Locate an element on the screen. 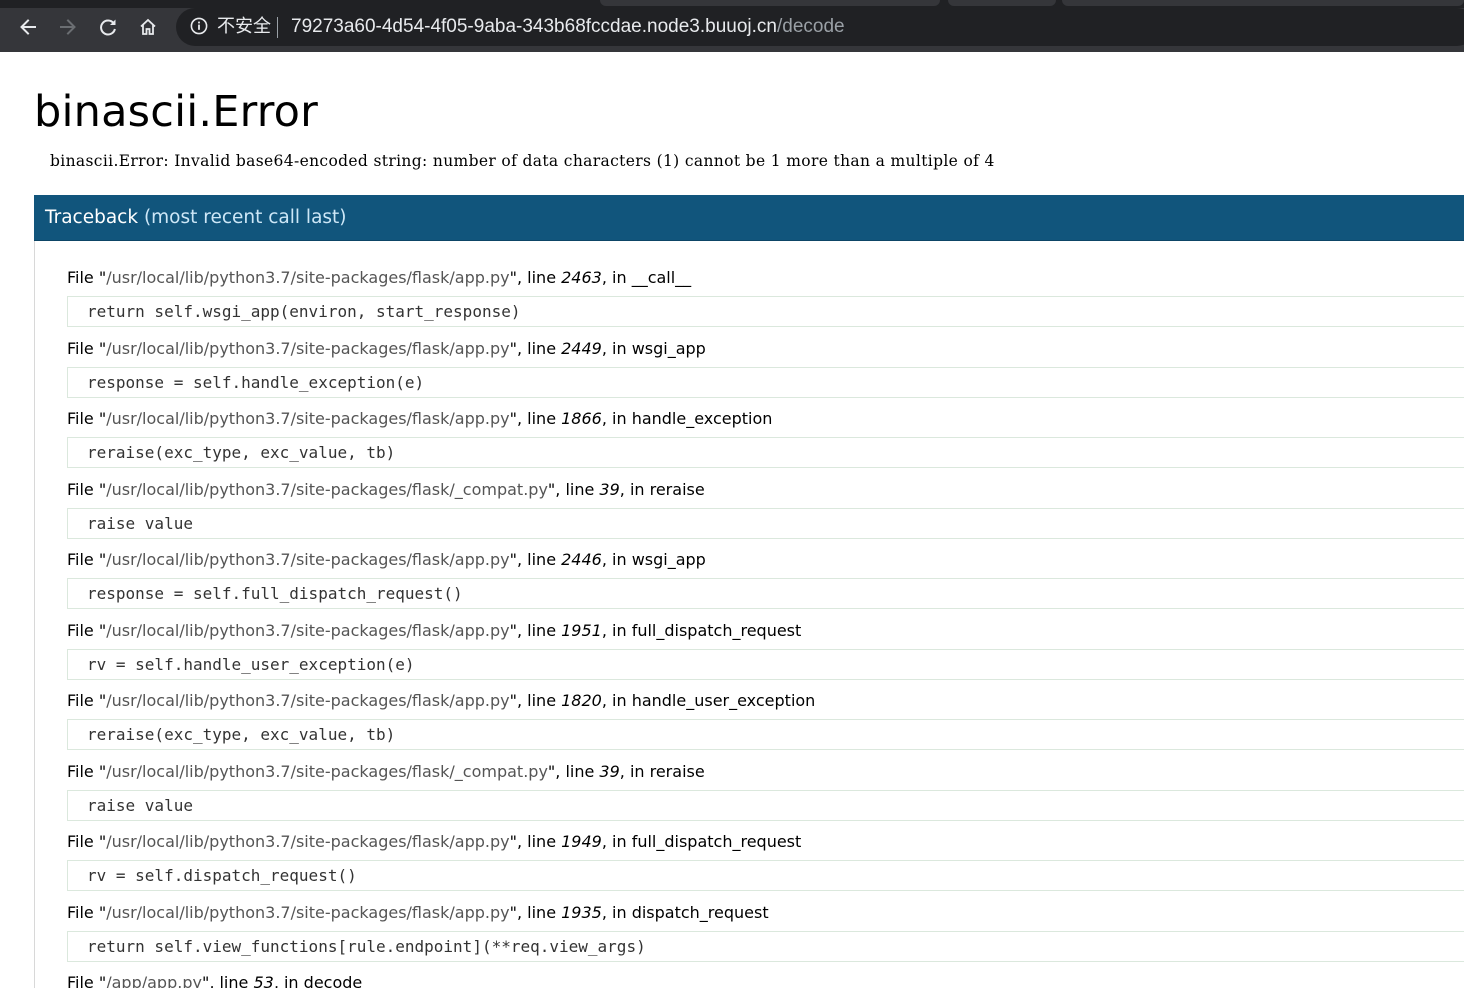 Image resolution: width=1464 pixels, height=988 pixels. frame-source-line: response = self.full_dispatch_request() is located at coordinates (765, 593).